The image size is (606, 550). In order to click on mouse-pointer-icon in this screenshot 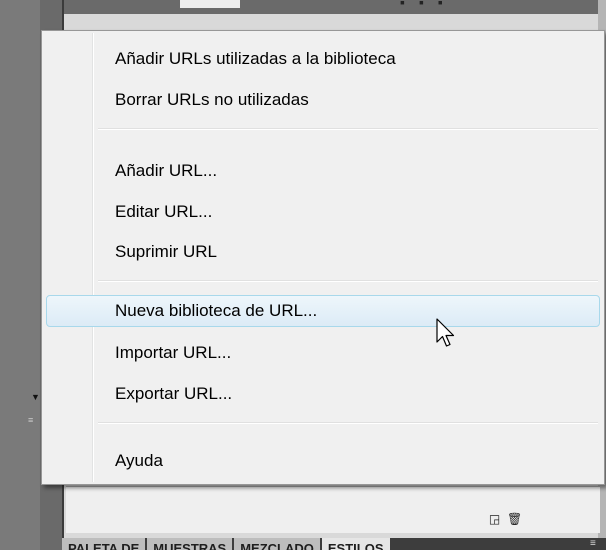, I will do `click(445, 332)`.